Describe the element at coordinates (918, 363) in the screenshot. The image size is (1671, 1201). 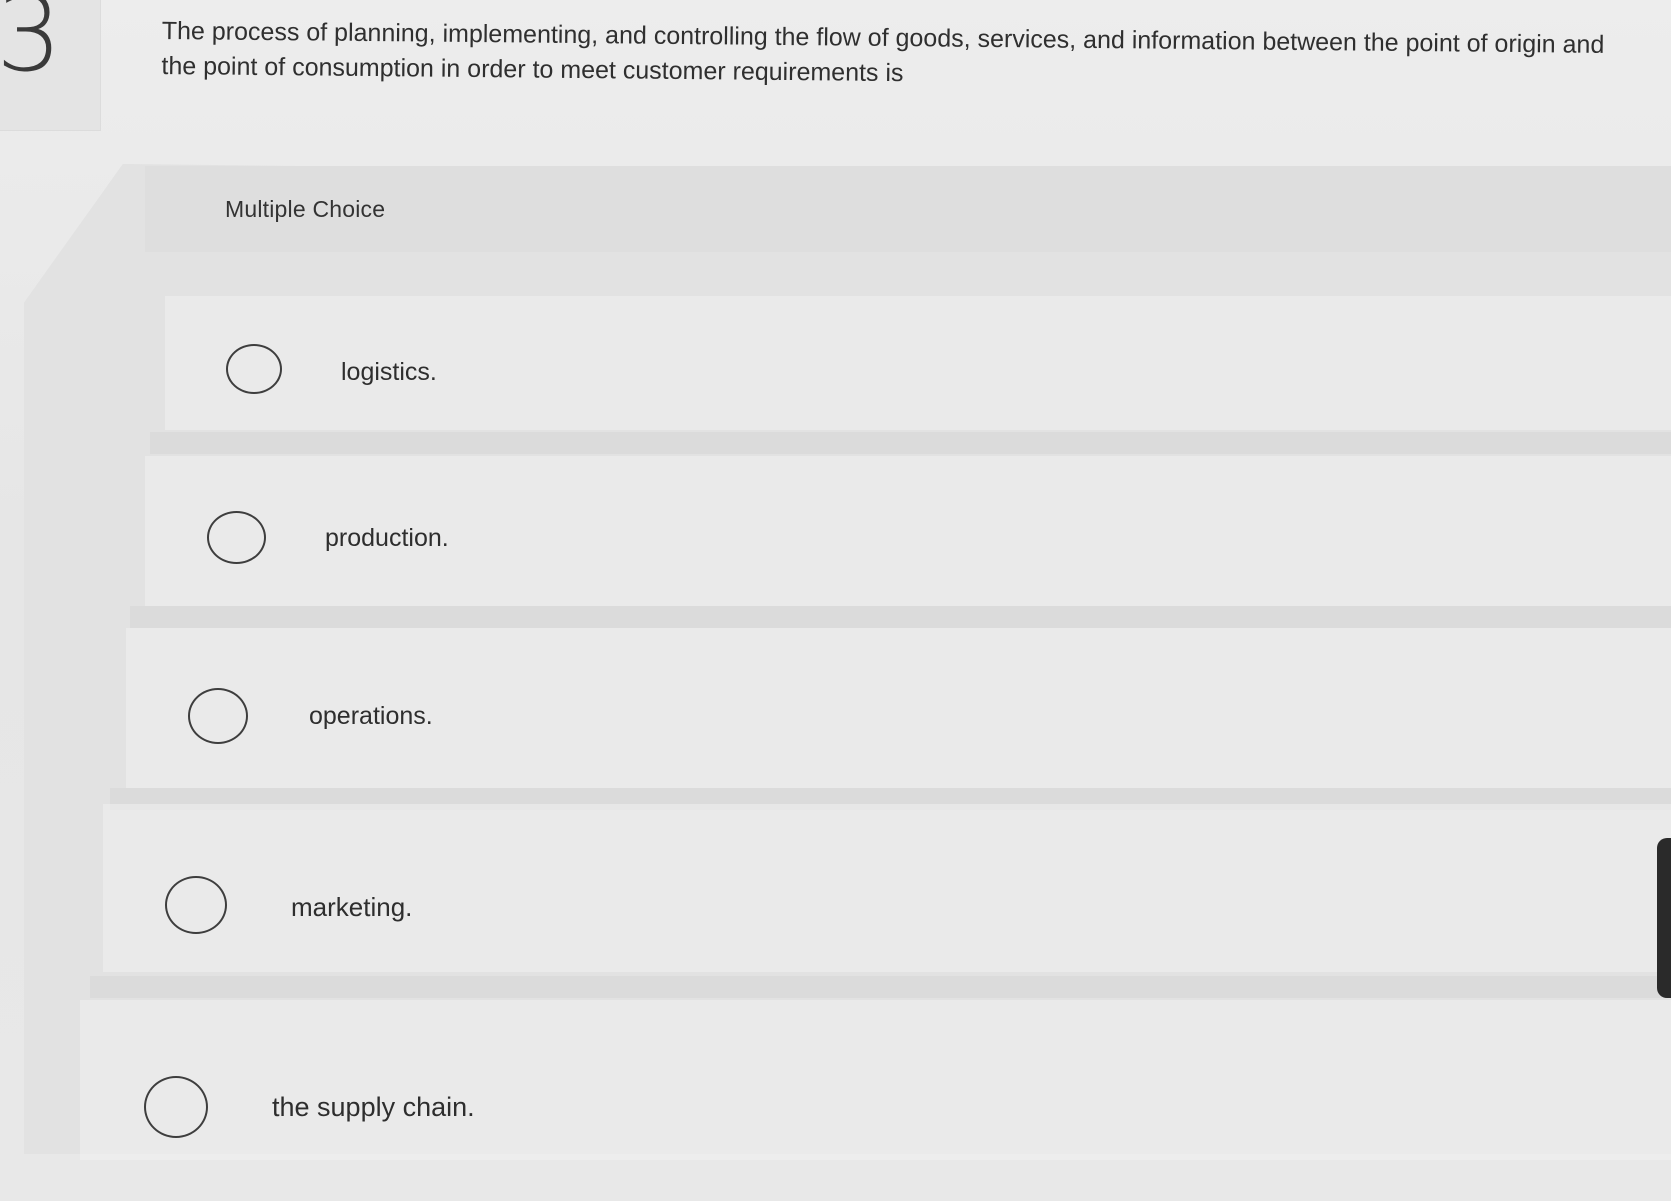
I see `answer-option-logistics: logistics.` at that location.